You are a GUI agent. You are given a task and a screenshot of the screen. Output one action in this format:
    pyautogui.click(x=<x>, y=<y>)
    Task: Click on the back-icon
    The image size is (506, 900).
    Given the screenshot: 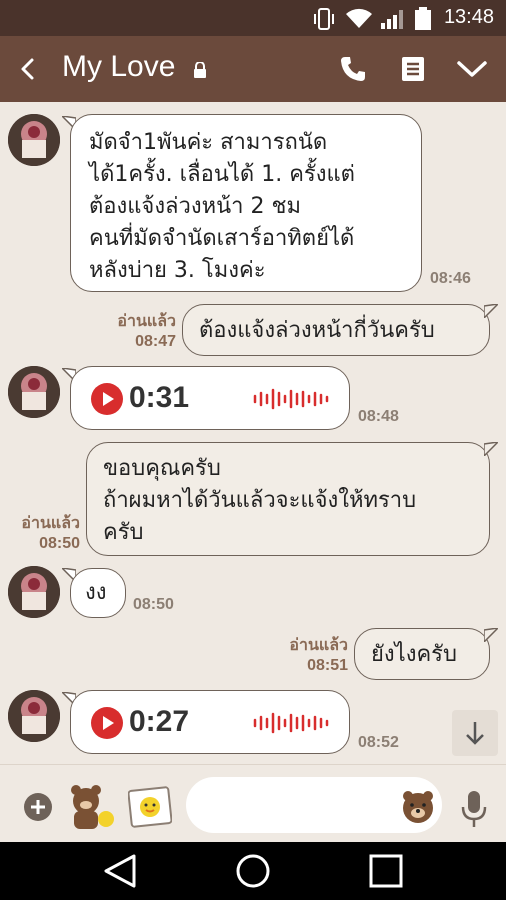 What is the action you would take?
    pyautogui.click(x=29, y=69)
    